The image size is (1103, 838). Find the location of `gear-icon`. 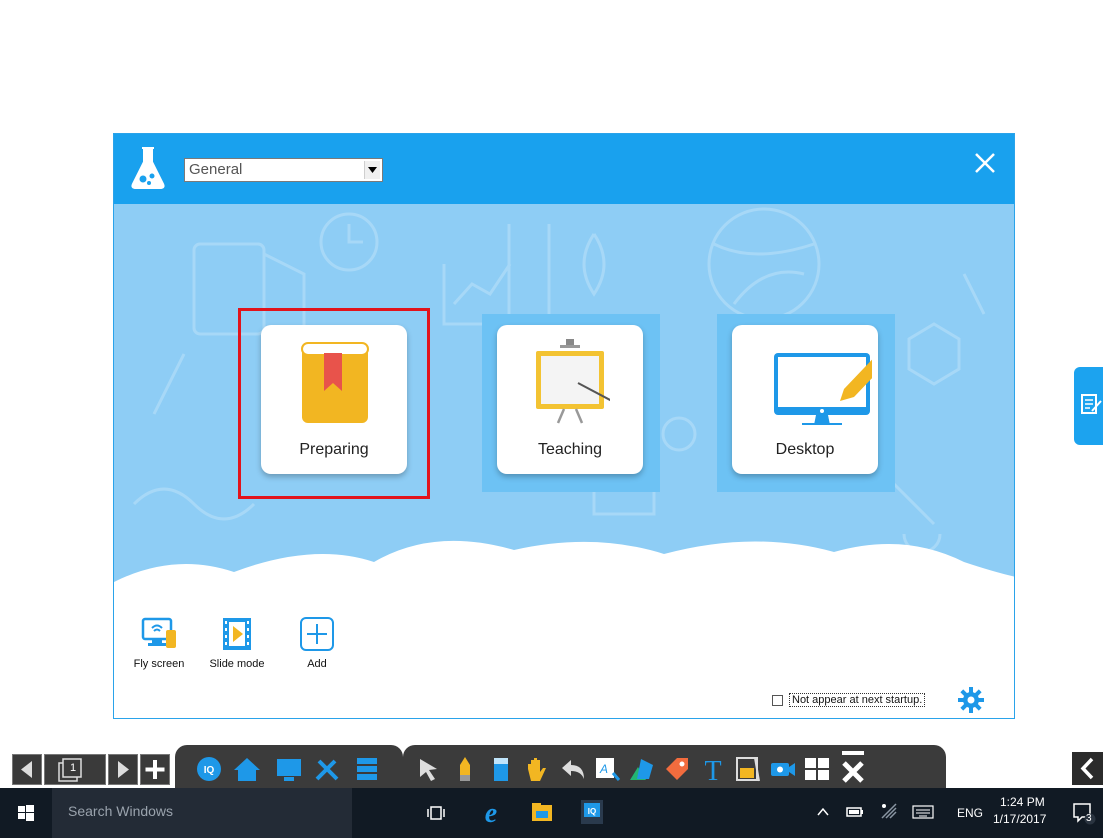

gear-icon is located at coordinates (971, 700).